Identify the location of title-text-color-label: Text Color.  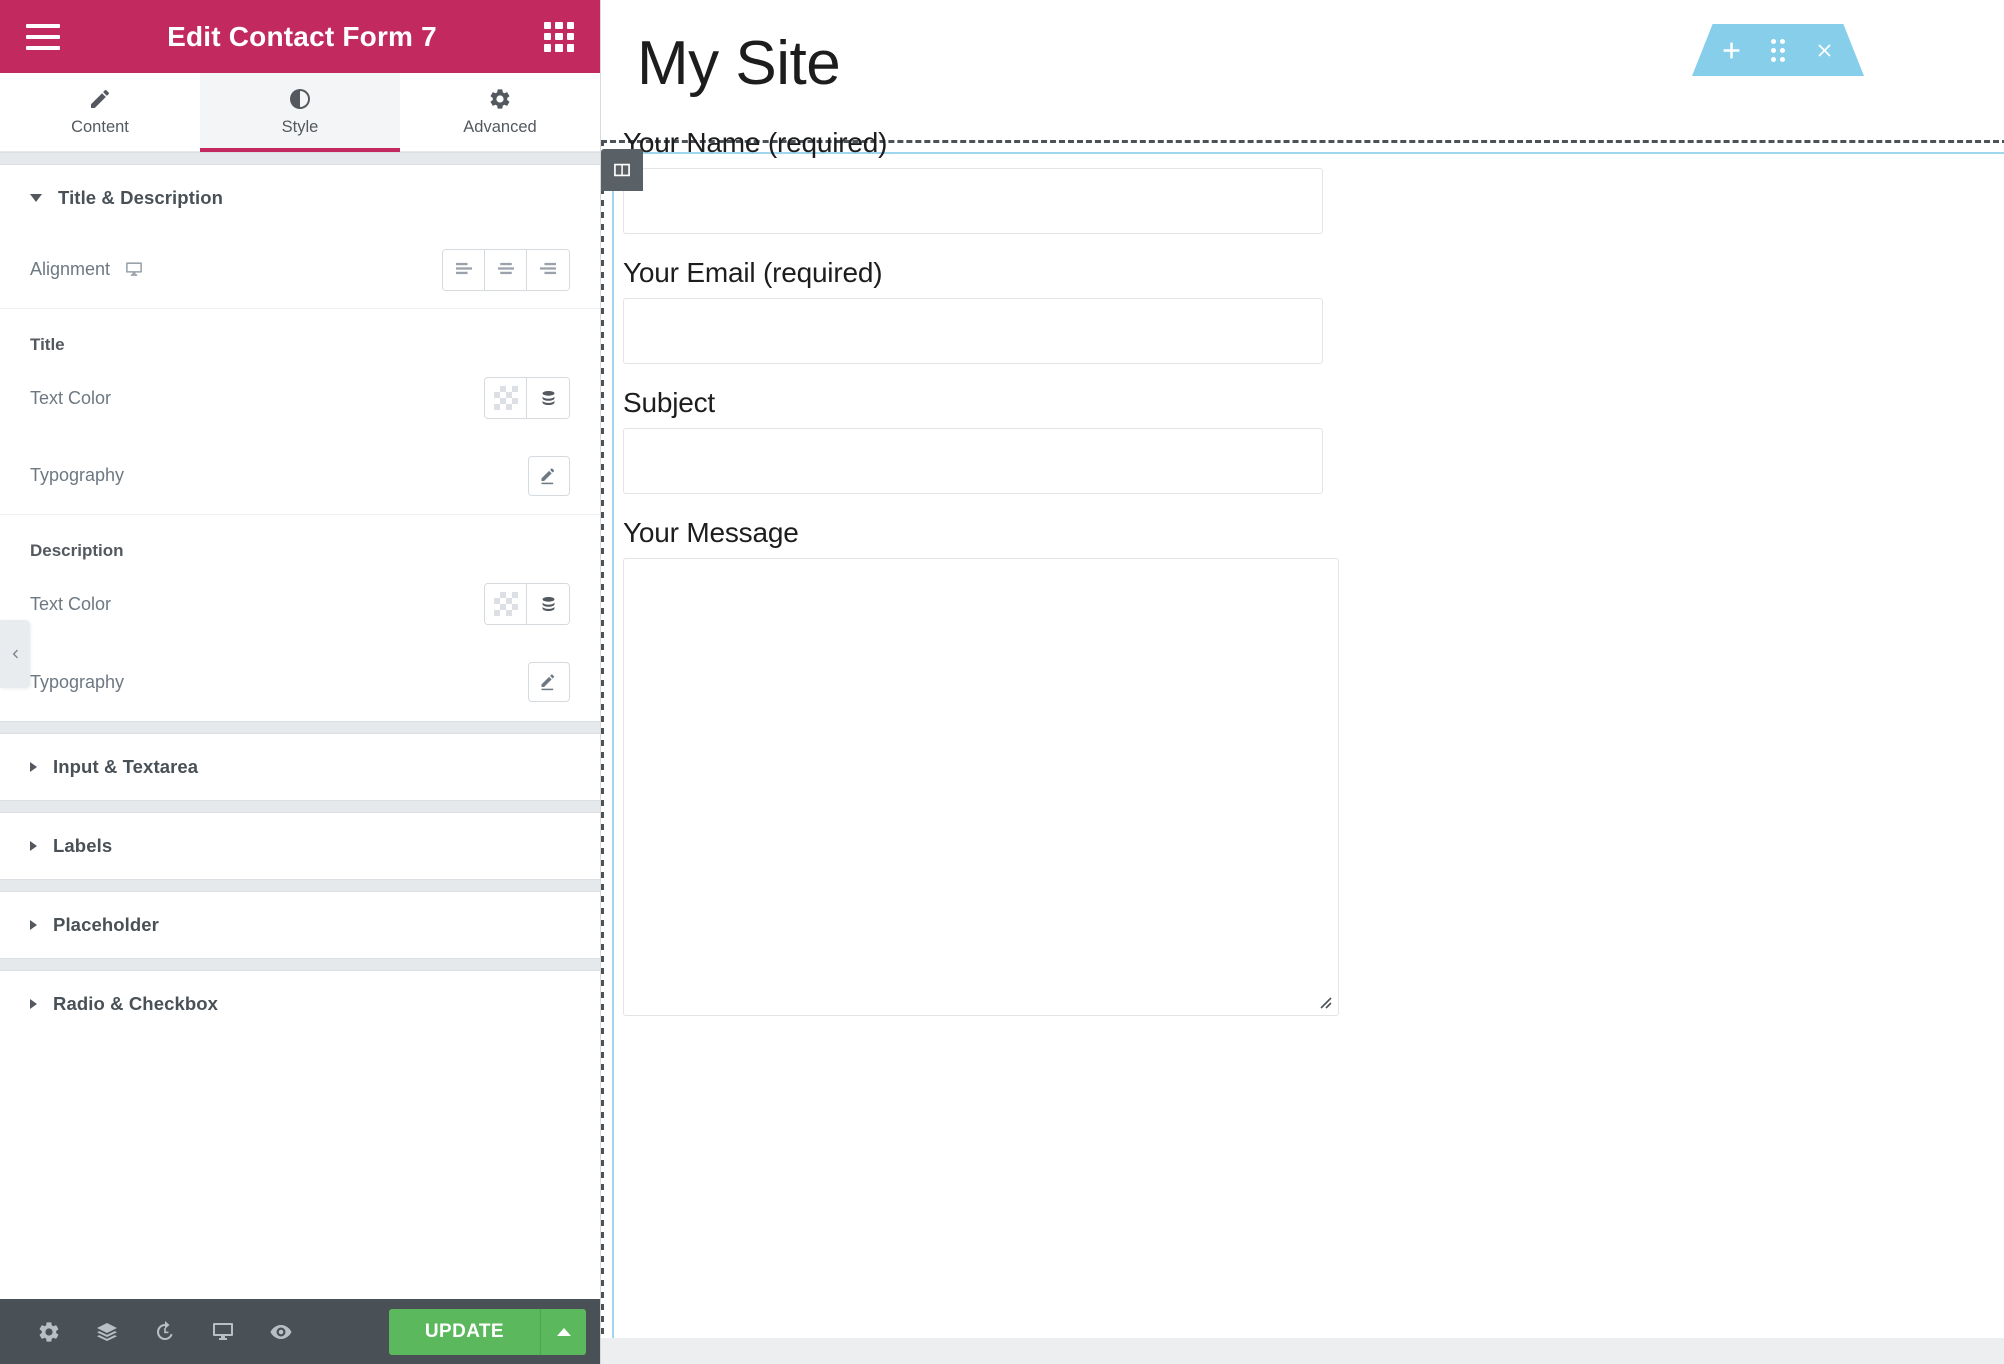
(71, 397).